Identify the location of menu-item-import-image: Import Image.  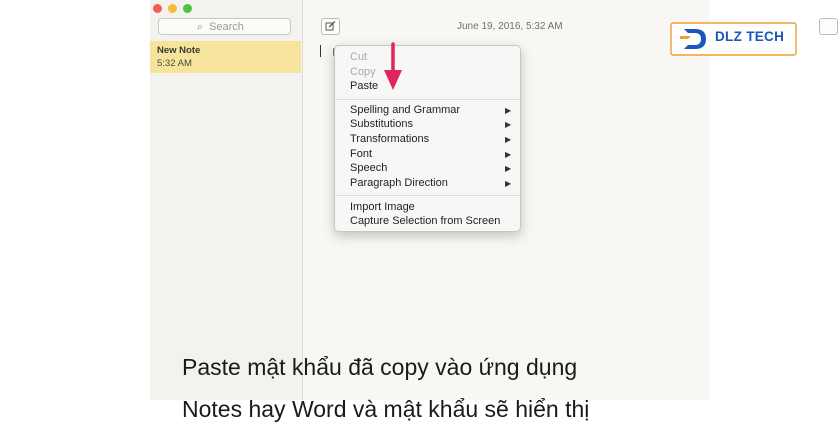
(382, 207).